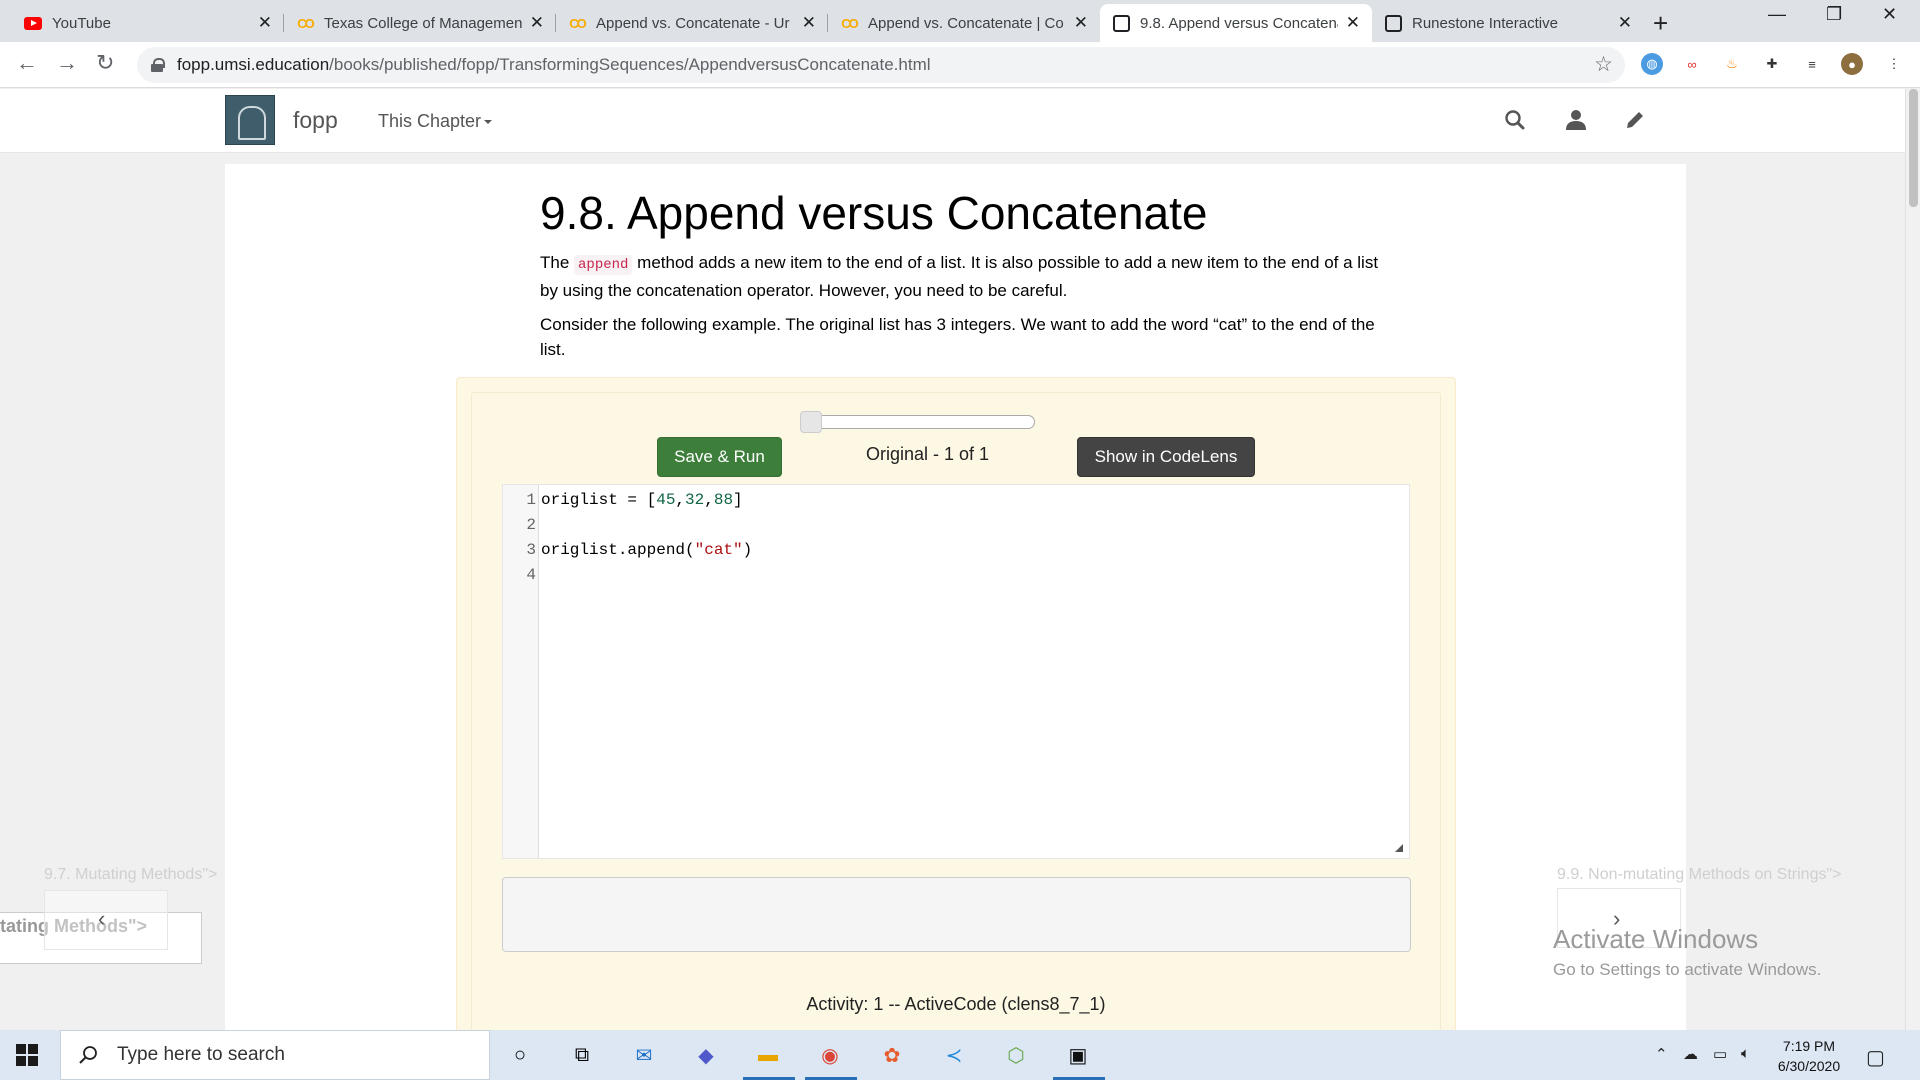 The width and height of the screenshot is (1920, 1080). Describe the element at coordinates (1875, 1057) in the screenshot. I see `notifications-icon: ▢` at that location.